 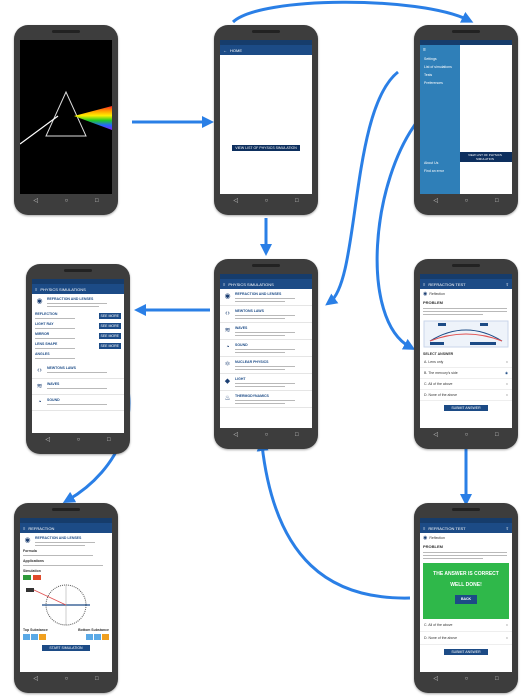 I want to click on drawer-cta-button: VIEW LIST OF PHYSICS SIMULATION, so click(x=485, y=157).